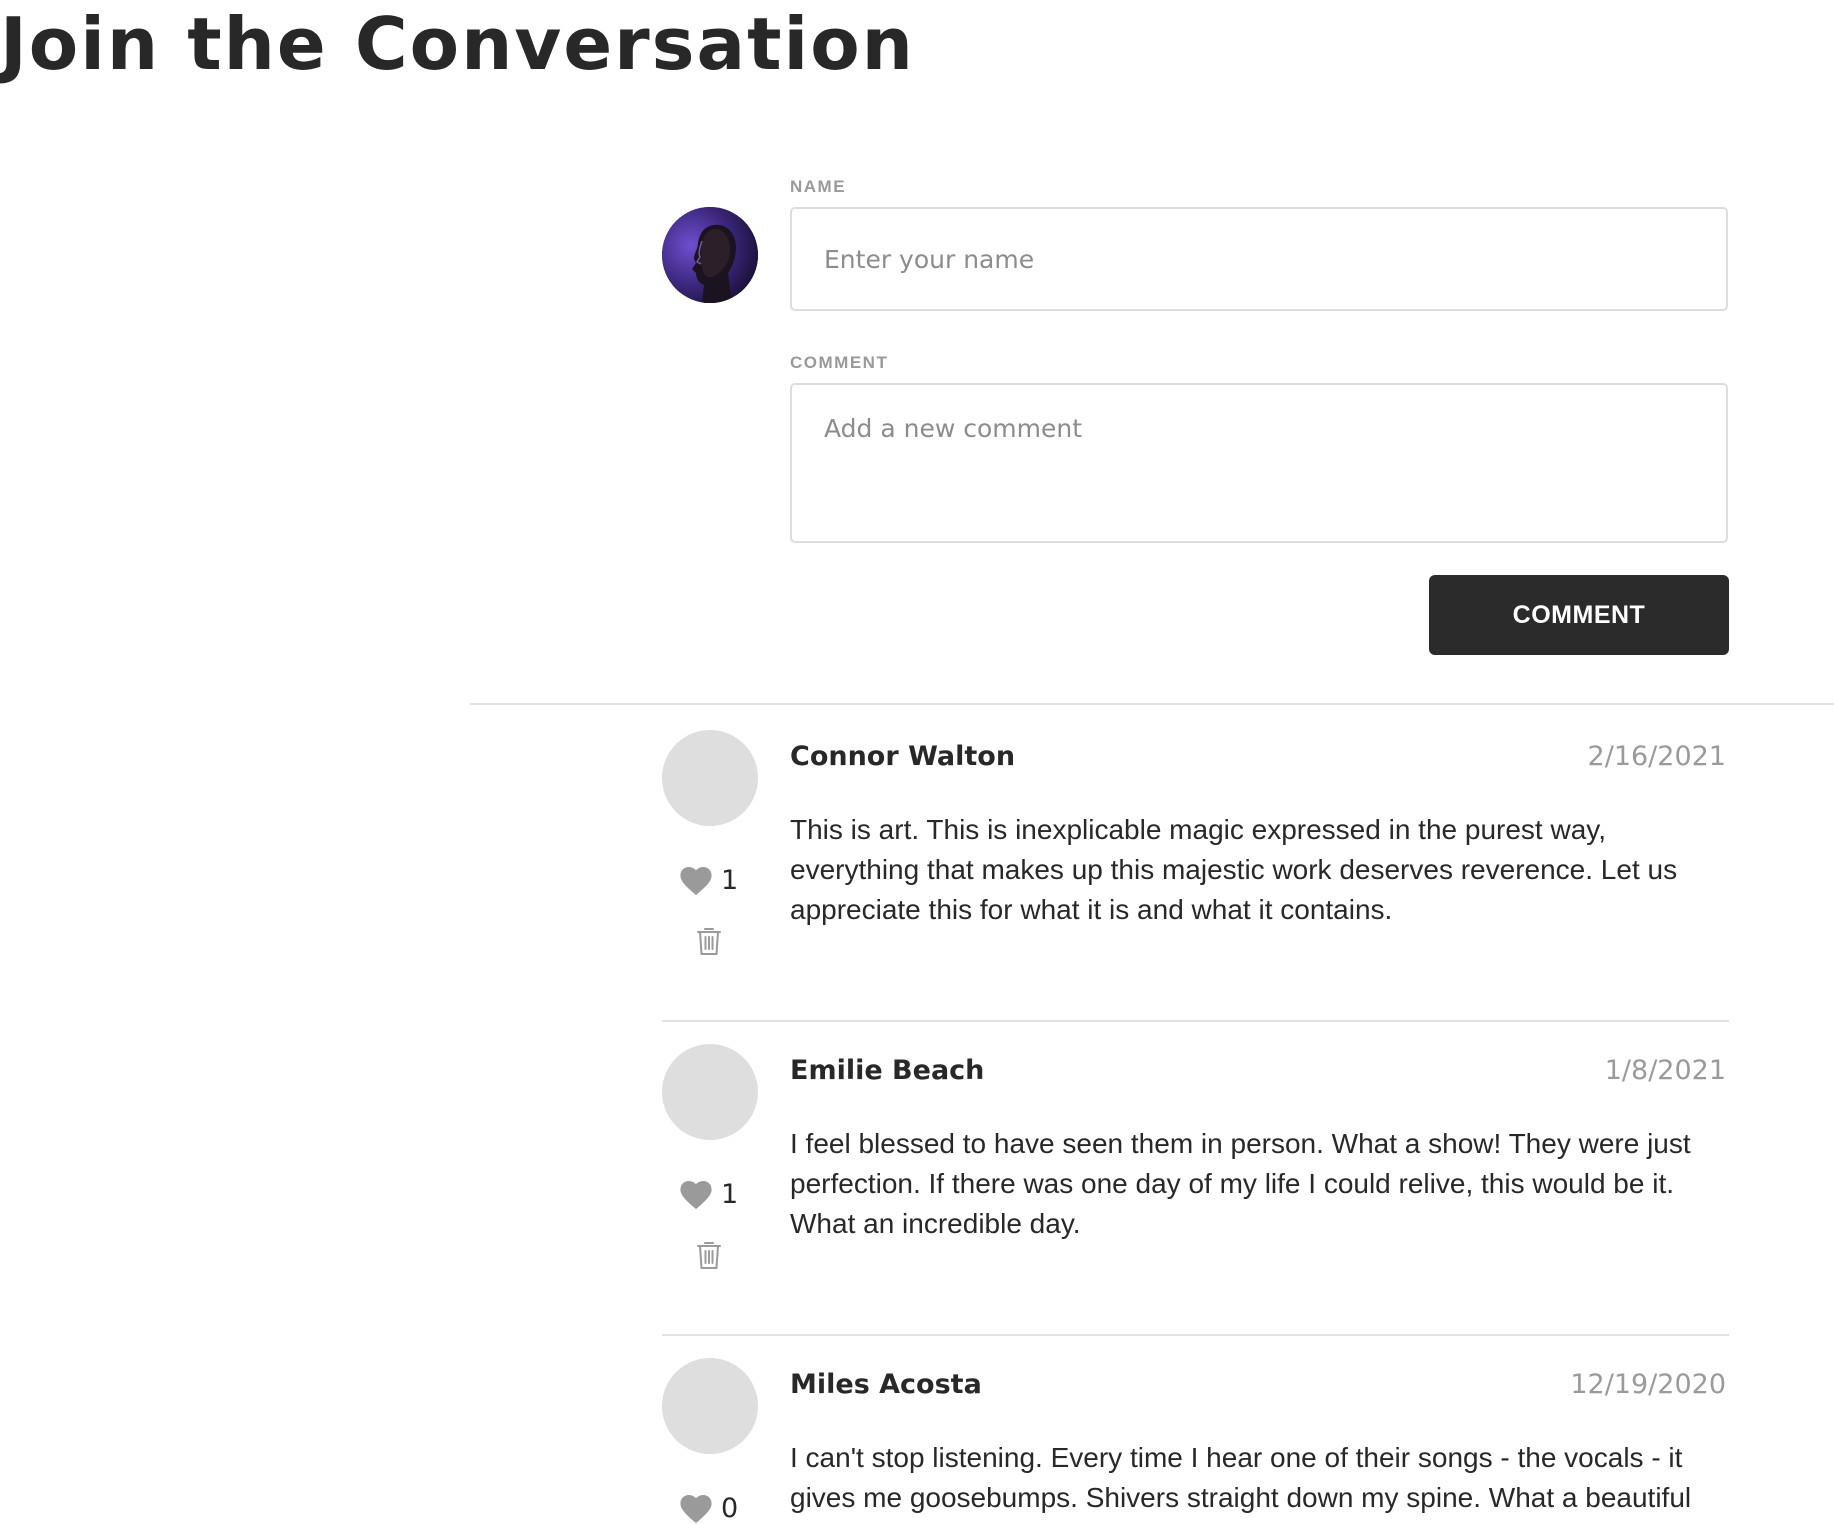 Image resolution: width=1834 pixels, height=1524 pixels. Describe the element at coordinates (818, 186) in the screenshot. I see `name-label: NAME` at that location.